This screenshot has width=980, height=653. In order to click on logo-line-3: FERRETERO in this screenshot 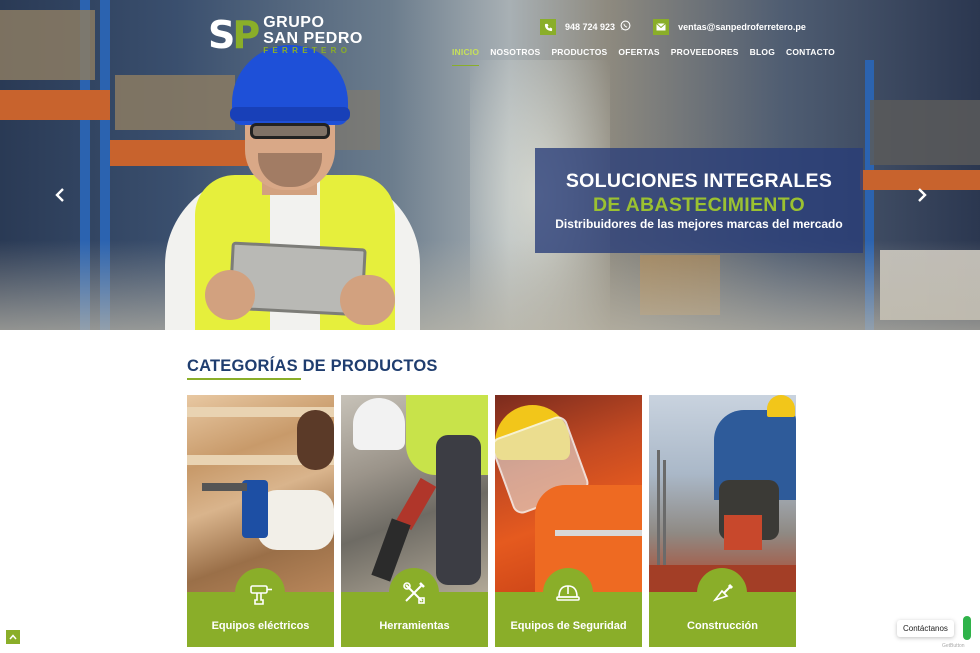, I will do `click(307, 50)`.